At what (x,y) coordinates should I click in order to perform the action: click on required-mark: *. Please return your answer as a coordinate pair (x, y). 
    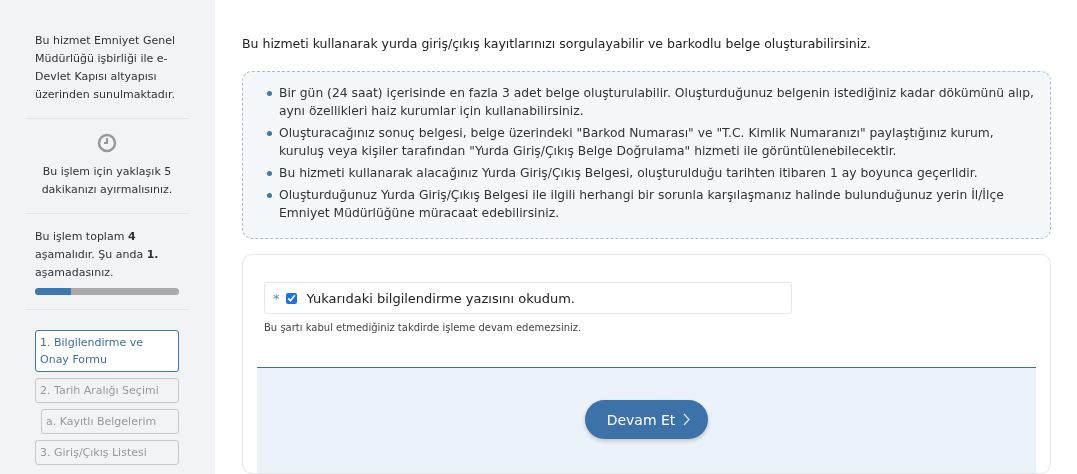
    Looking at the image, I should click on (276, 298).